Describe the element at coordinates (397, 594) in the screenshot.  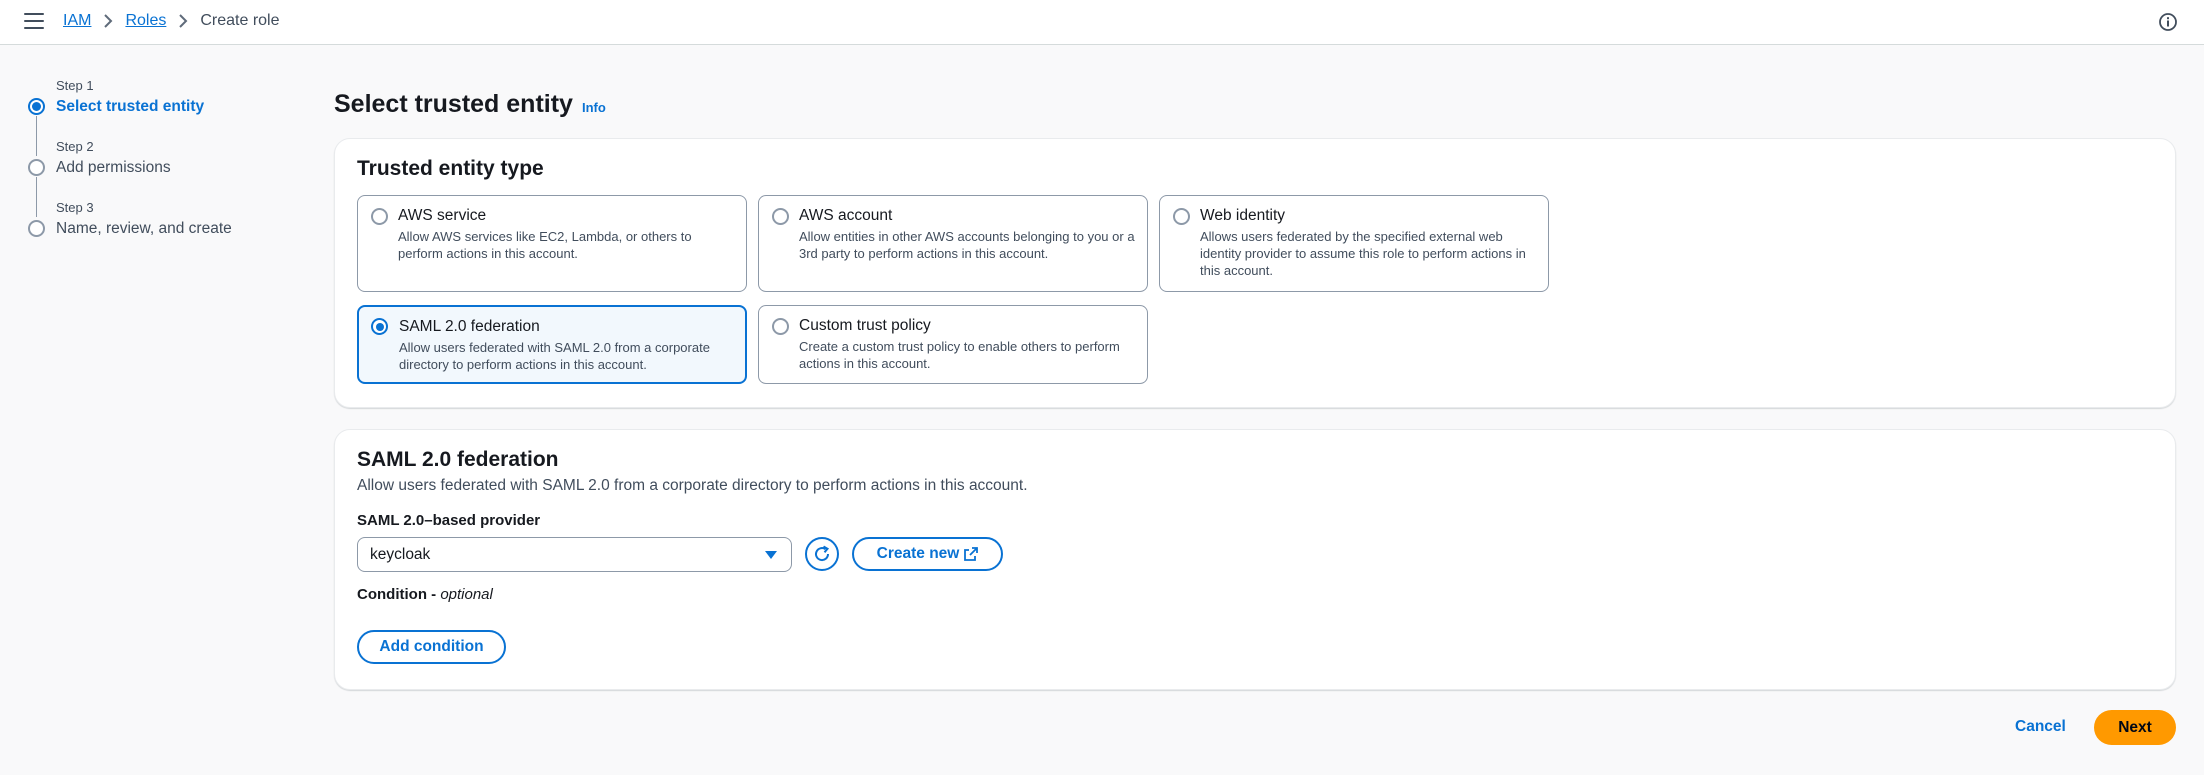
I see `condition-label-text: Condition -` at that location.